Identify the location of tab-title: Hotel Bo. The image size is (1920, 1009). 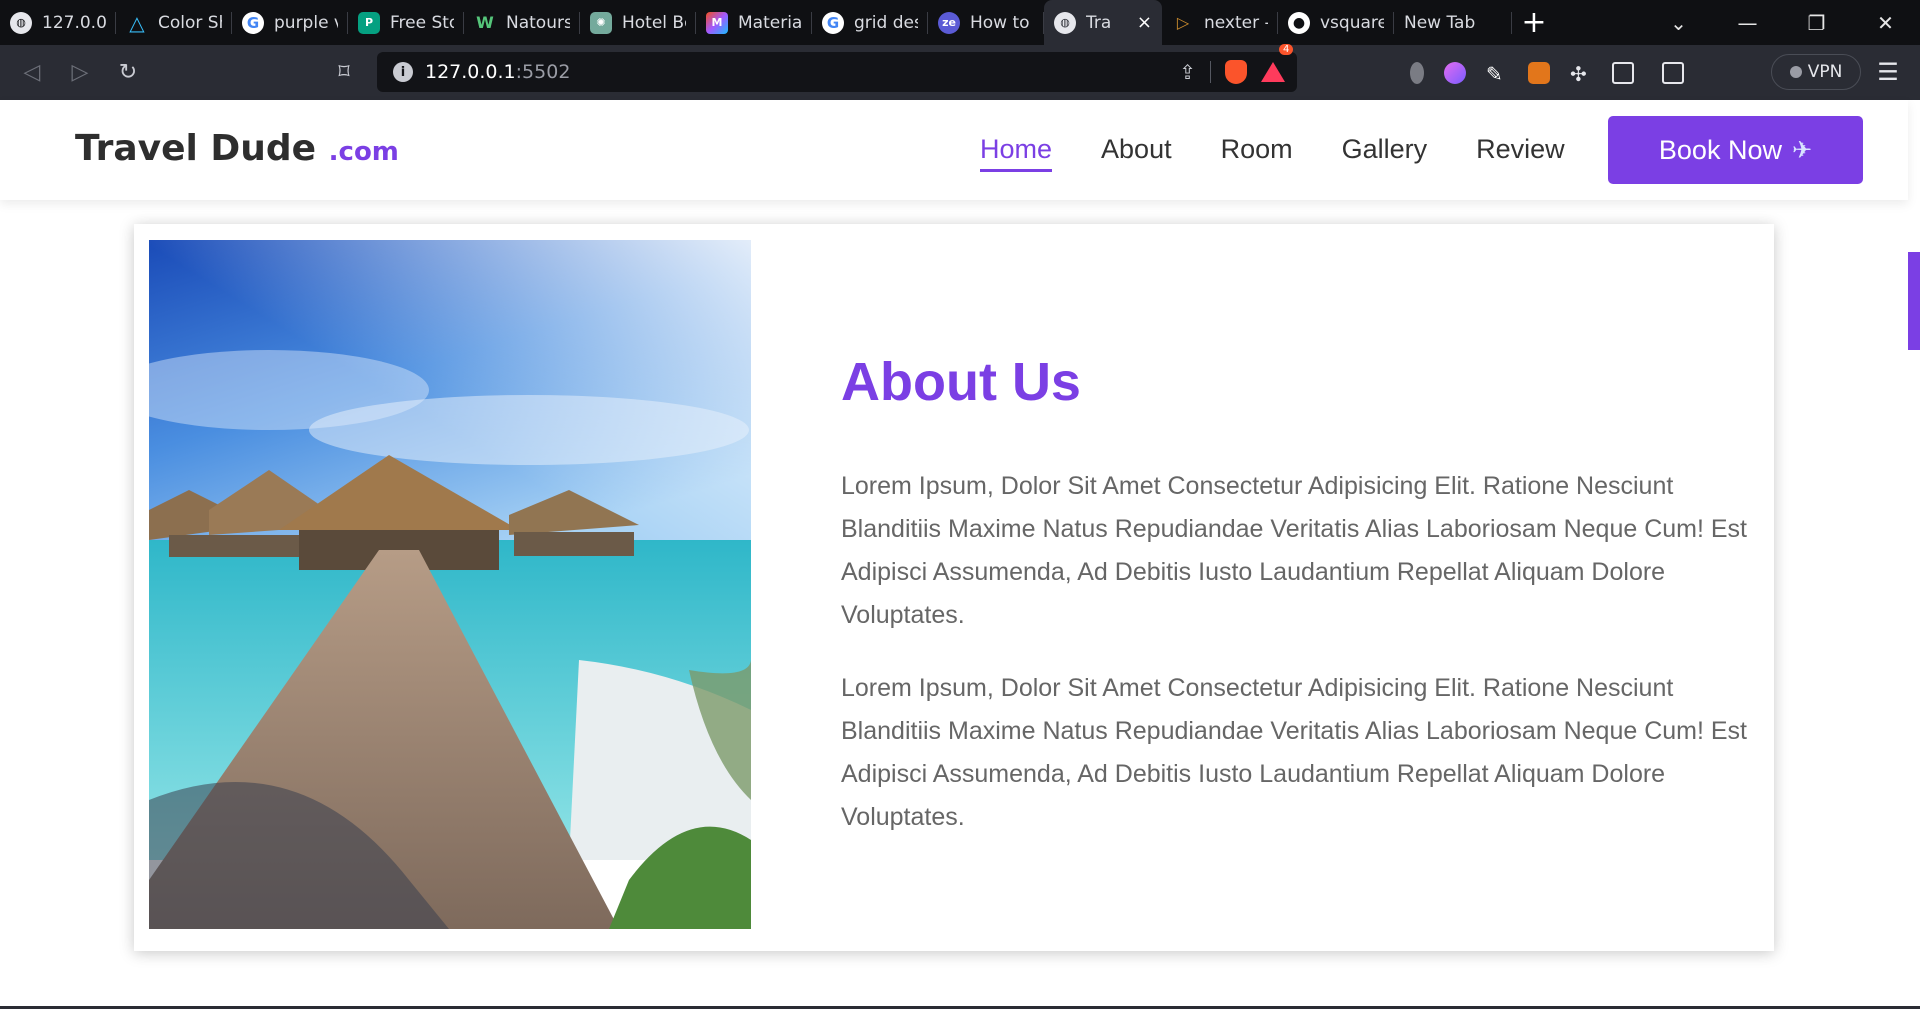
(654, 22).